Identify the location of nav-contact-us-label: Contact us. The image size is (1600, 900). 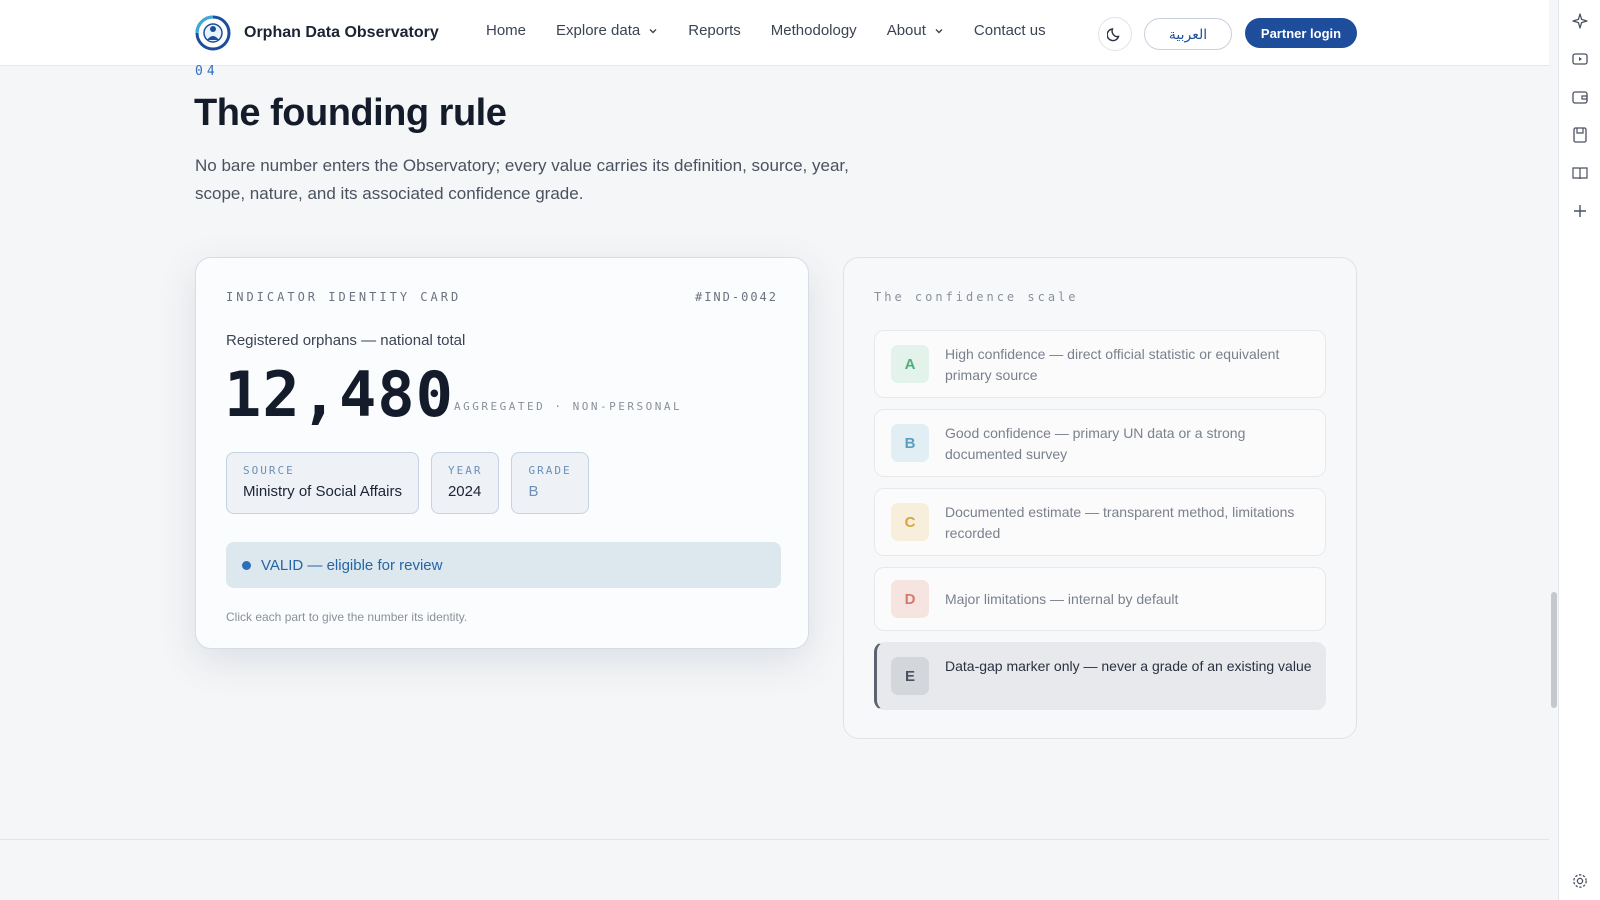
(1009, 30).